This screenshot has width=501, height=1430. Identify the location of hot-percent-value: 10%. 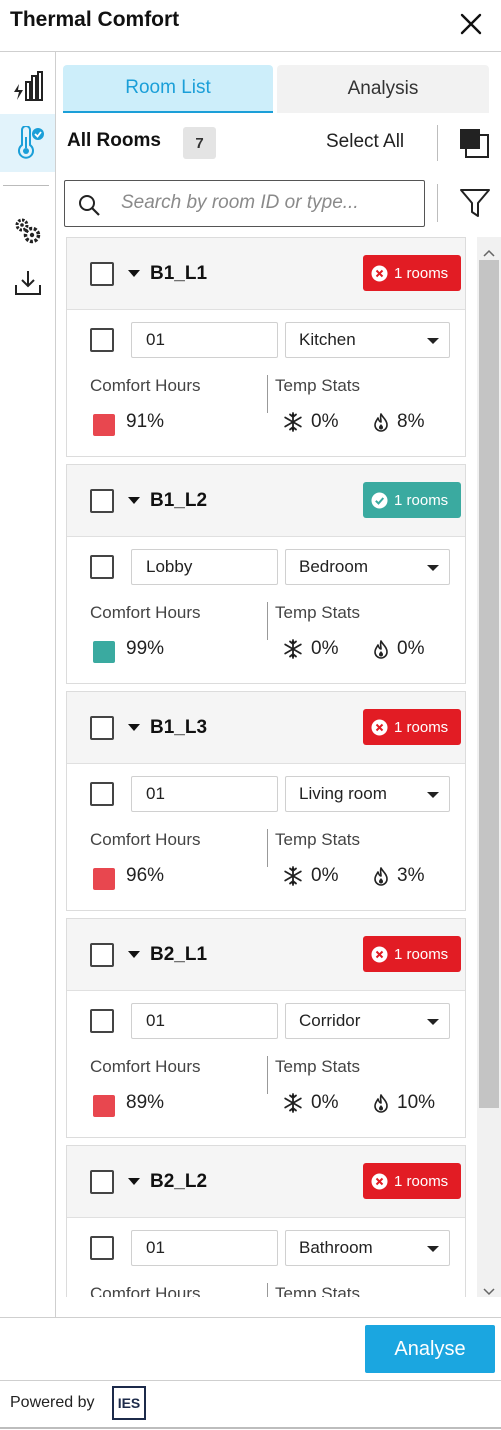
(416, 1102).